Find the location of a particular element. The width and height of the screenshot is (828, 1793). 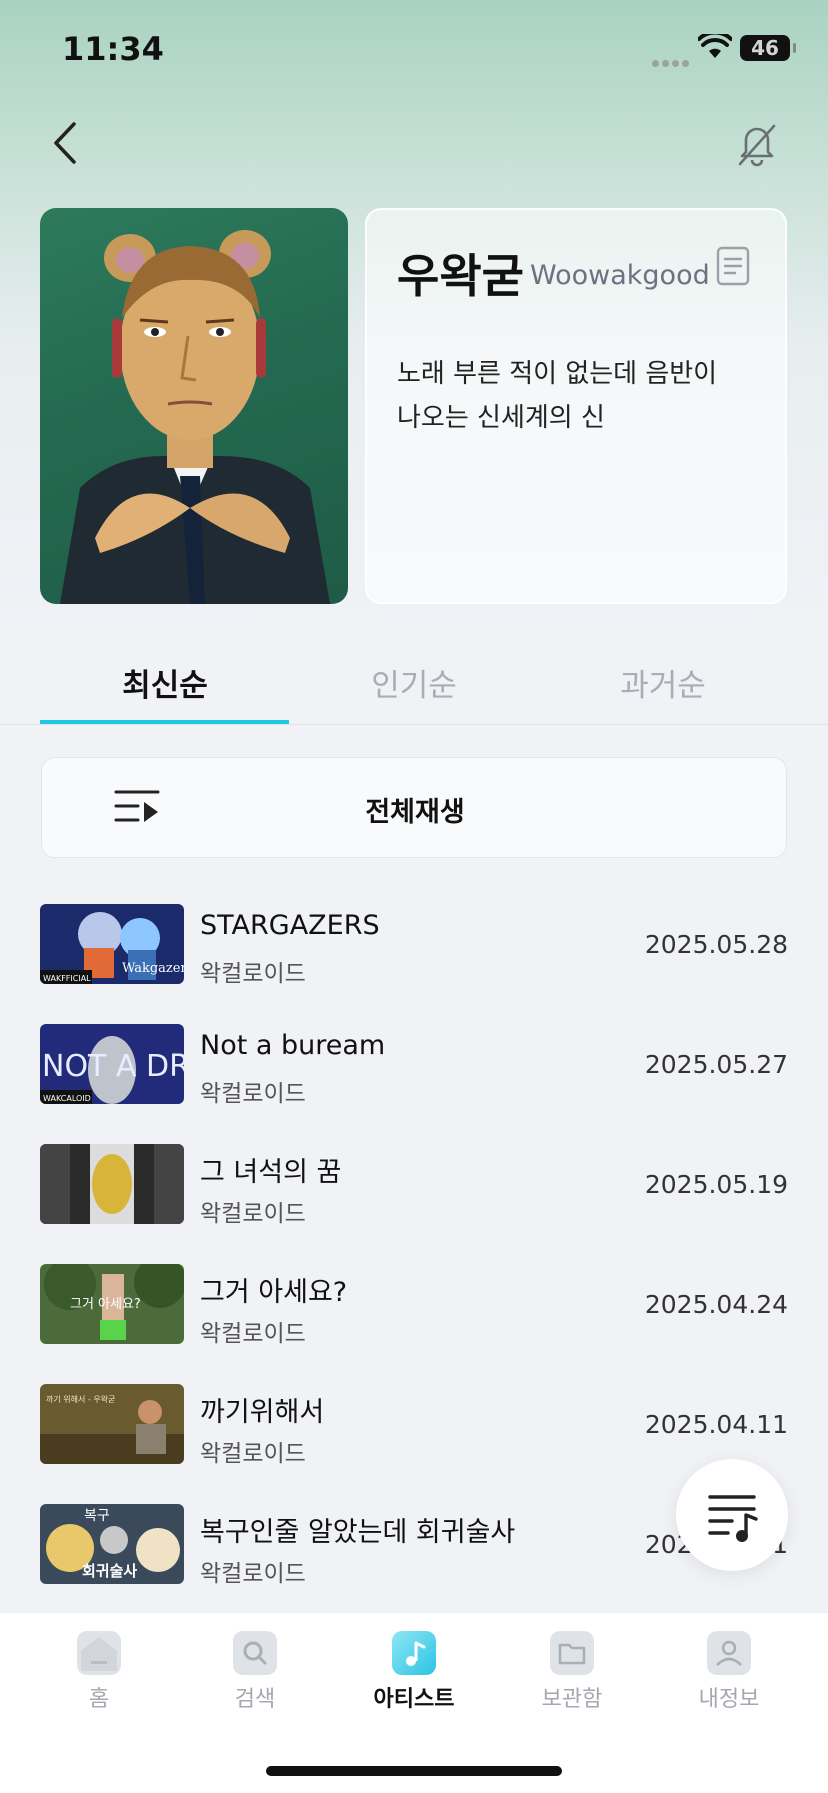

svg-text: NOT A DREAM is located at coordinates (113, 1066).